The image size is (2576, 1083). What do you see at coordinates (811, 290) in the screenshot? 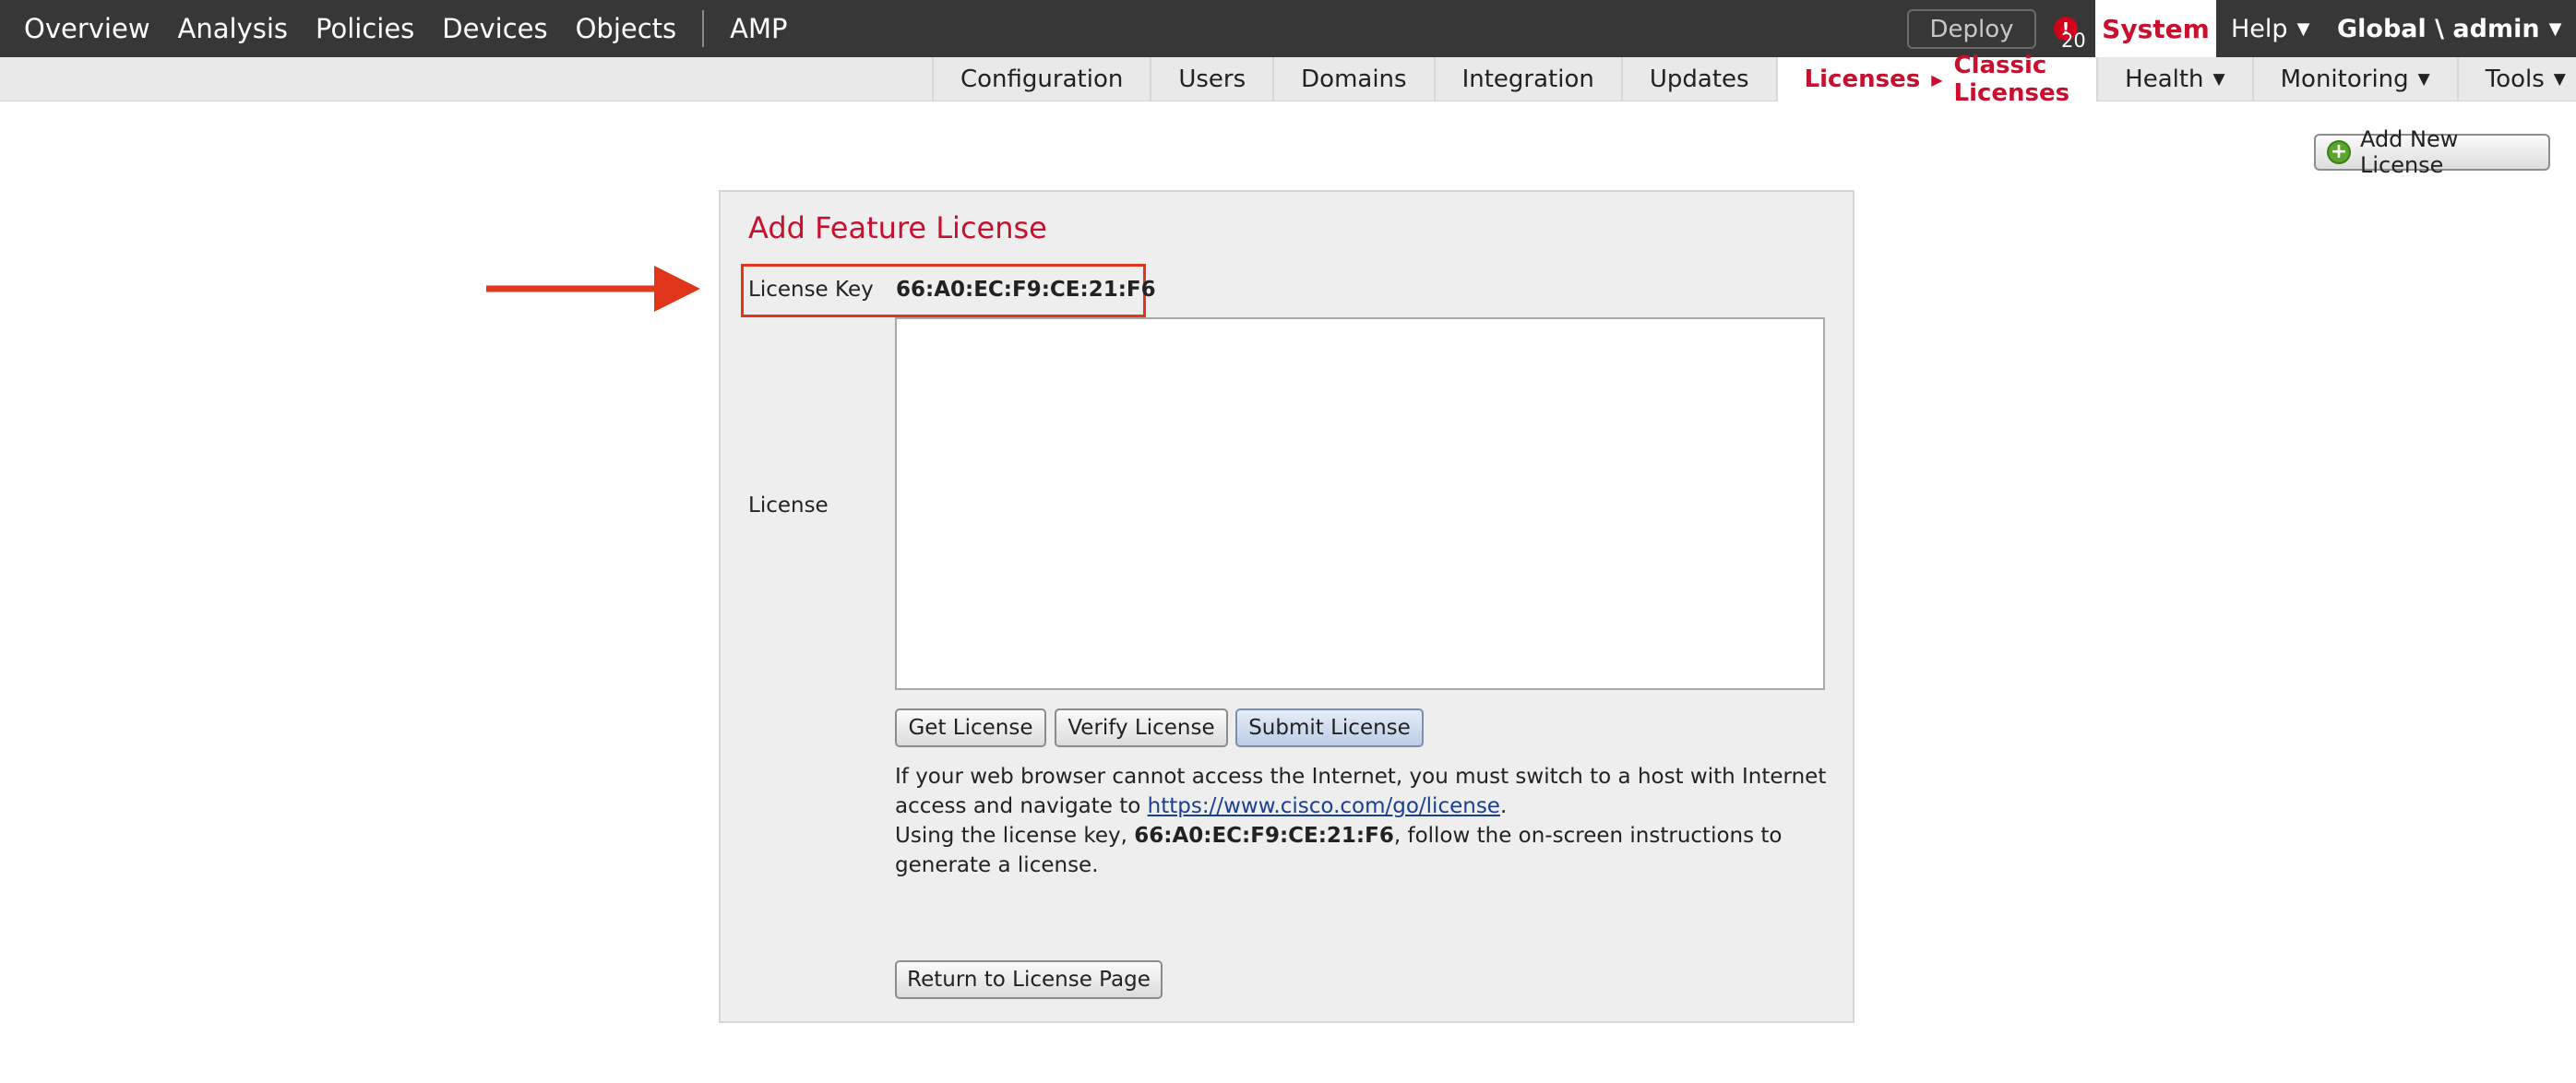
I see `license-key-label: License Key` at bounding box center [811, 290].